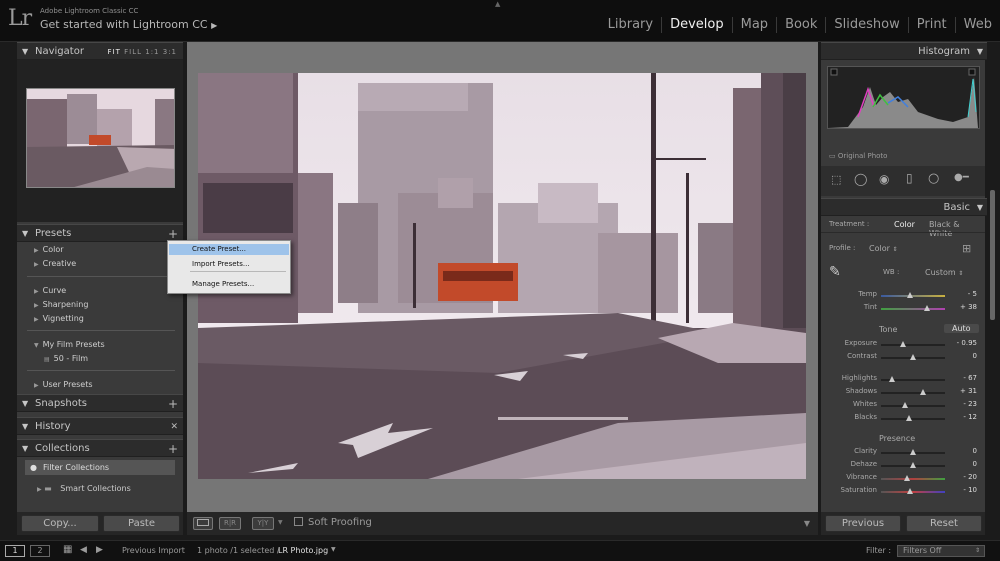 This screenshot has height=561, width=1000. I want to click on slider-row-vibrance: Vibrance - 20, so click(903, 479).